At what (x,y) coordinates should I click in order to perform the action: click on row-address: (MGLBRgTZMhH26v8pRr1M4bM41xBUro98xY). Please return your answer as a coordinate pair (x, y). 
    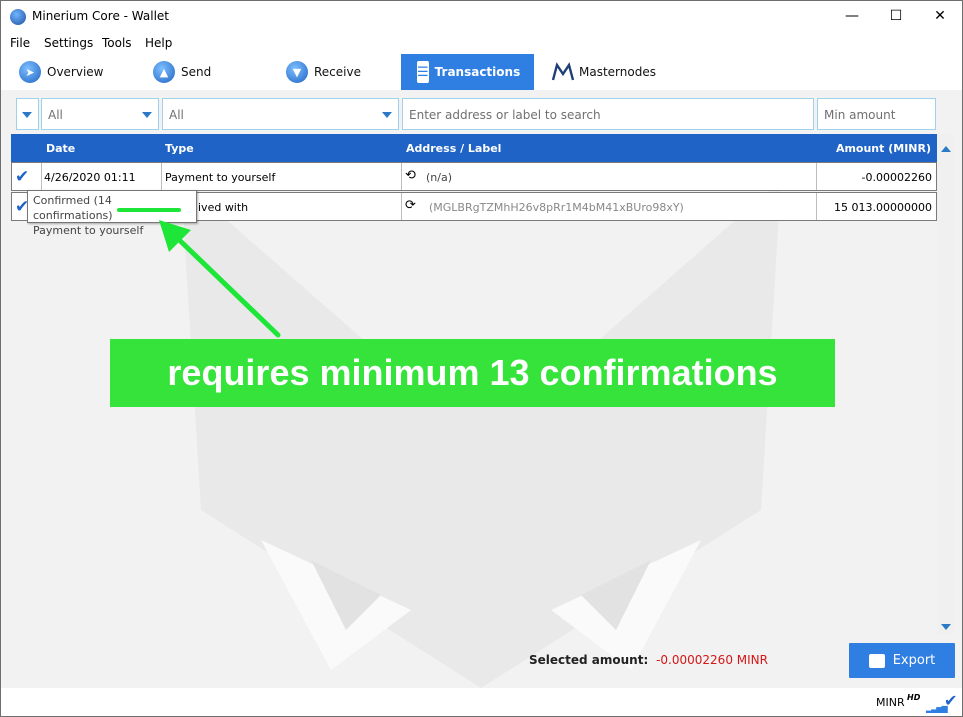
    Looking at the image, I should click on (556, 207).